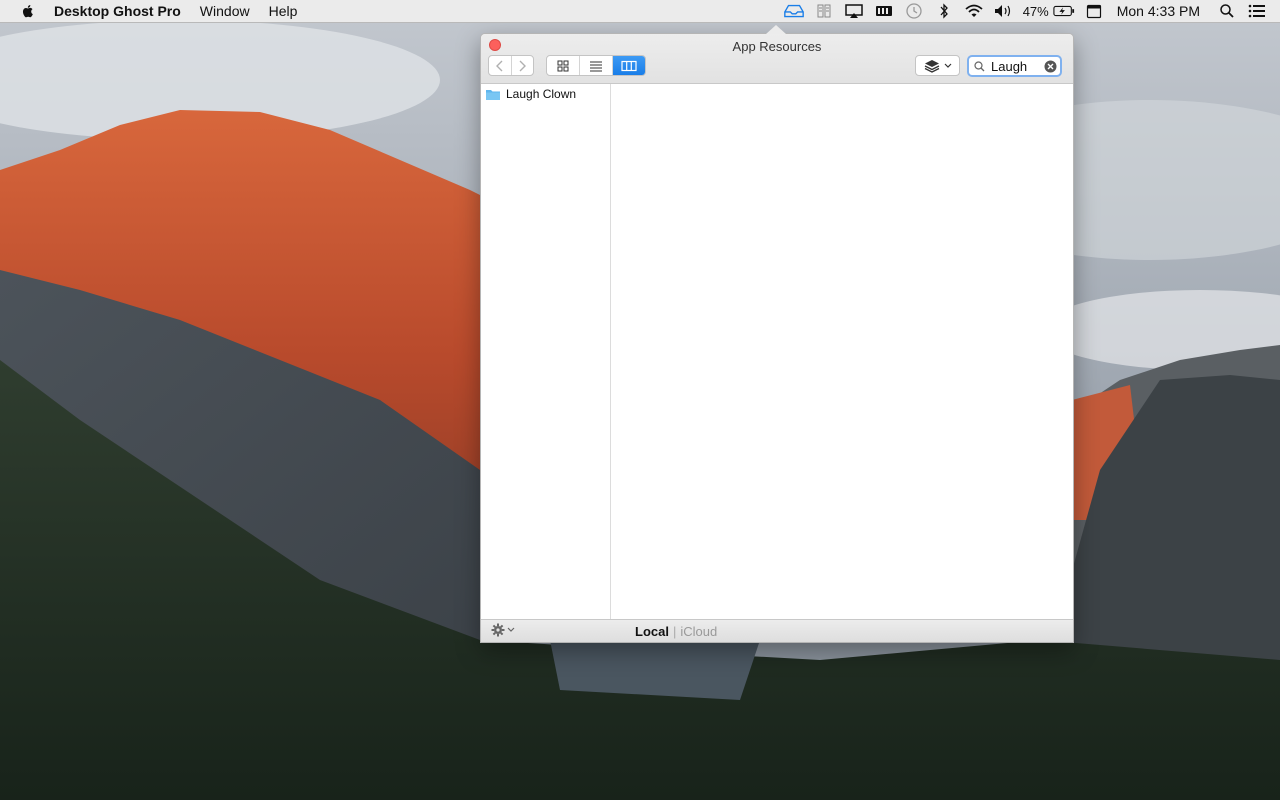 The image size is (1280, 800). I want to click on browser-column-1: Laugh Clown, so click(546, 351).